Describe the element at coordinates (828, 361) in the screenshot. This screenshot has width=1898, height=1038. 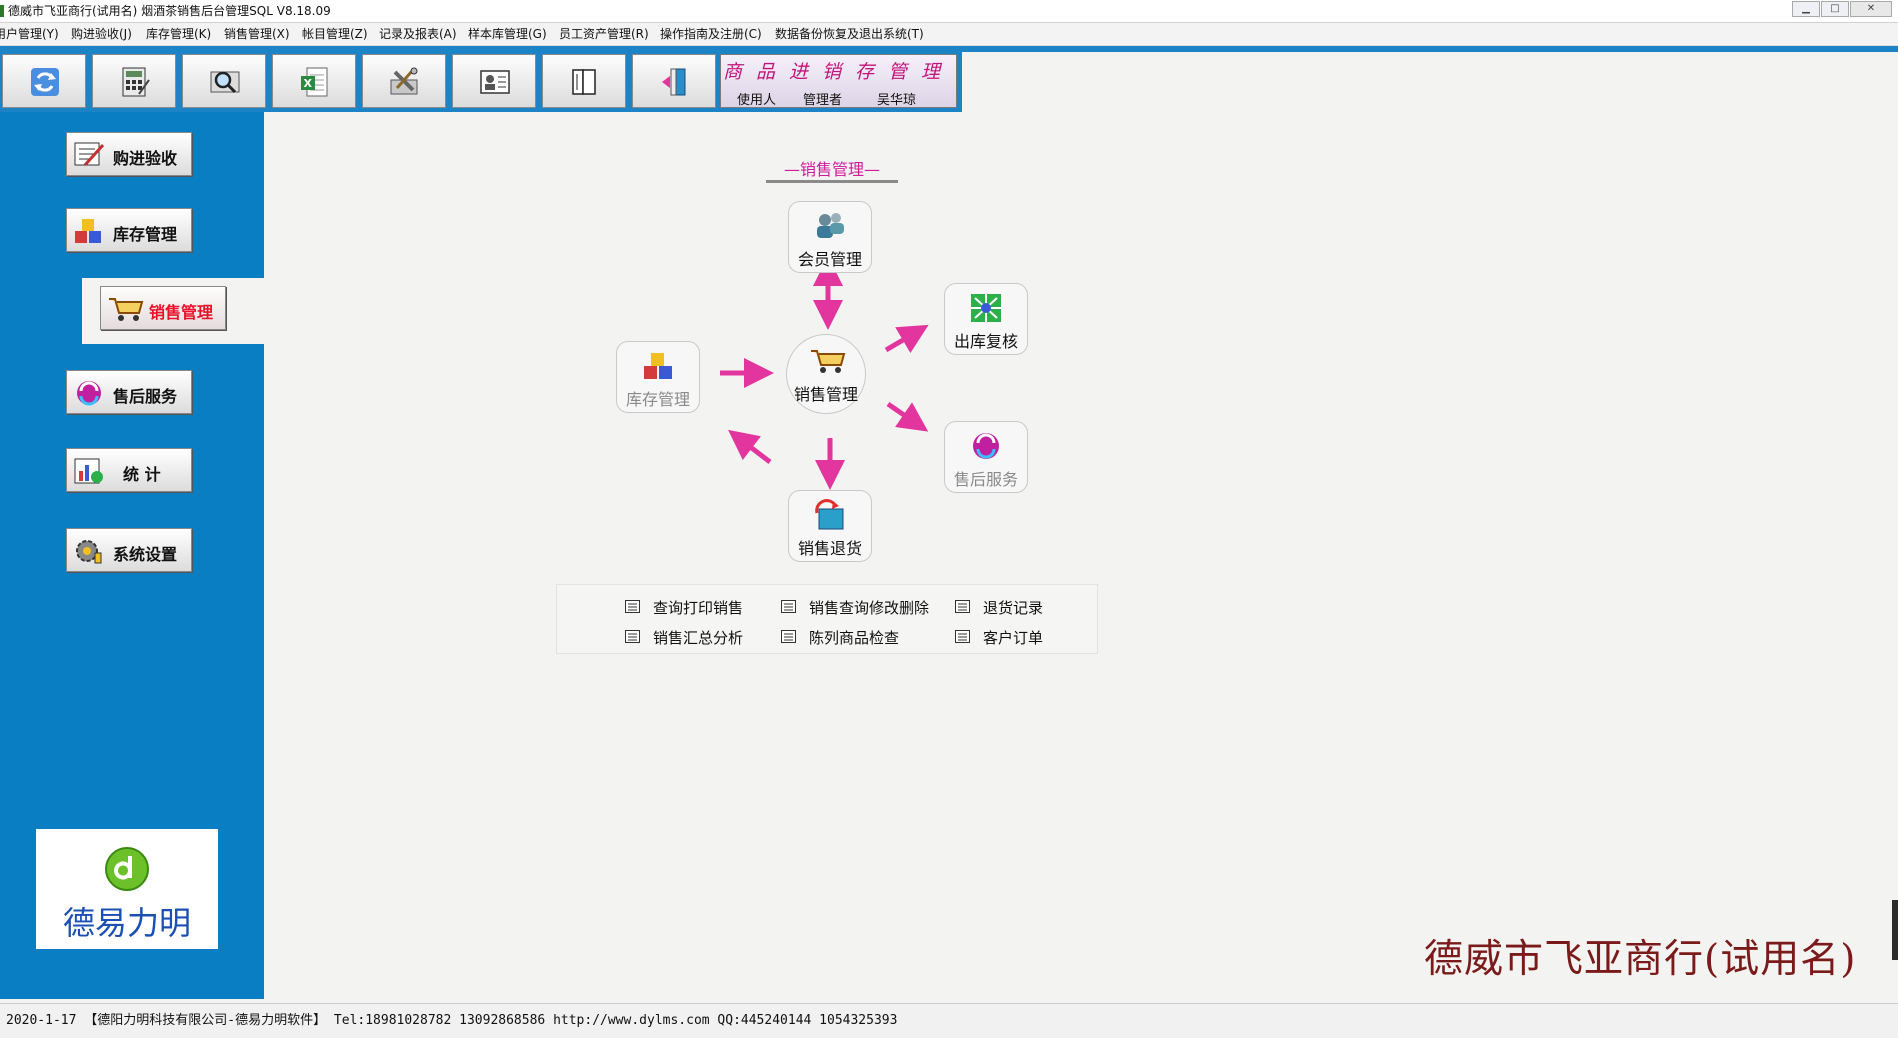
I see `shopping-cart-icon` at that location.